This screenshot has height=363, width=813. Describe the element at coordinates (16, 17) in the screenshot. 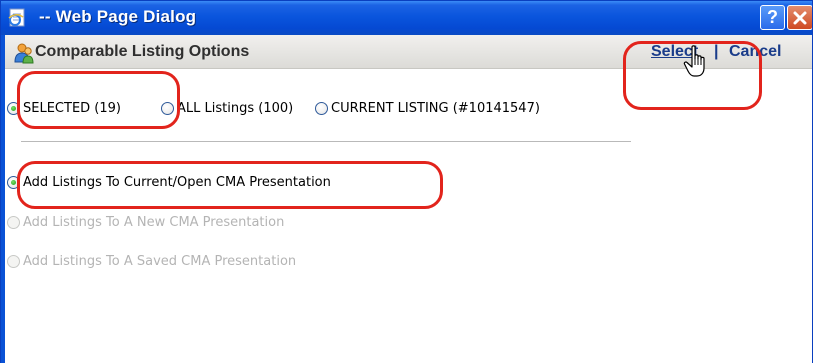

I see `ie-document-icon` at that location.